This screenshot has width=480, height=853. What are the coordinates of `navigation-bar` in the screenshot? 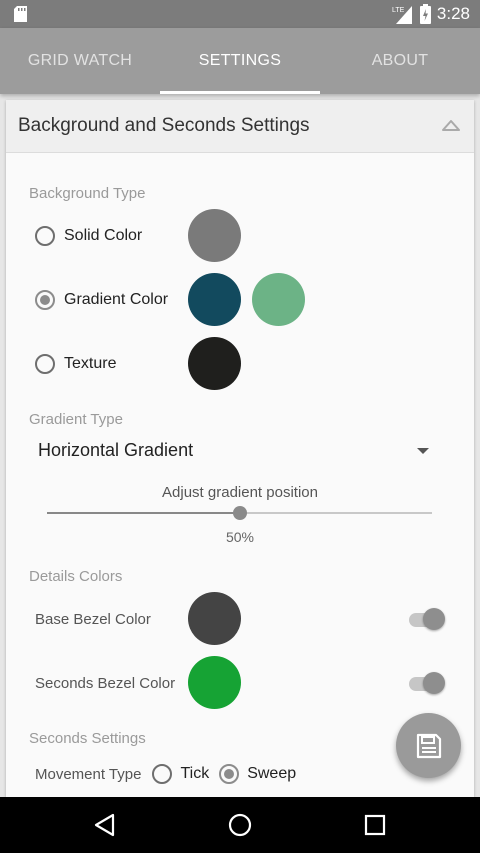 It's located at (240, 825).